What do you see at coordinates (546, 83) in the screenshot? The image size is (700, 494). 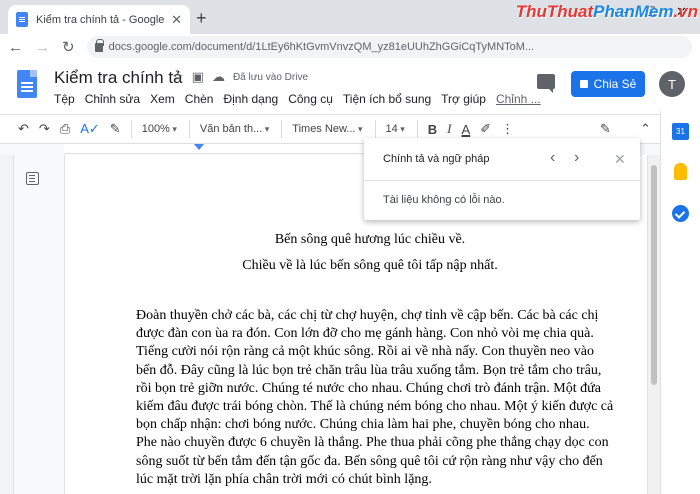 I see `comment-history-icon` at bounding box center [546, 83].